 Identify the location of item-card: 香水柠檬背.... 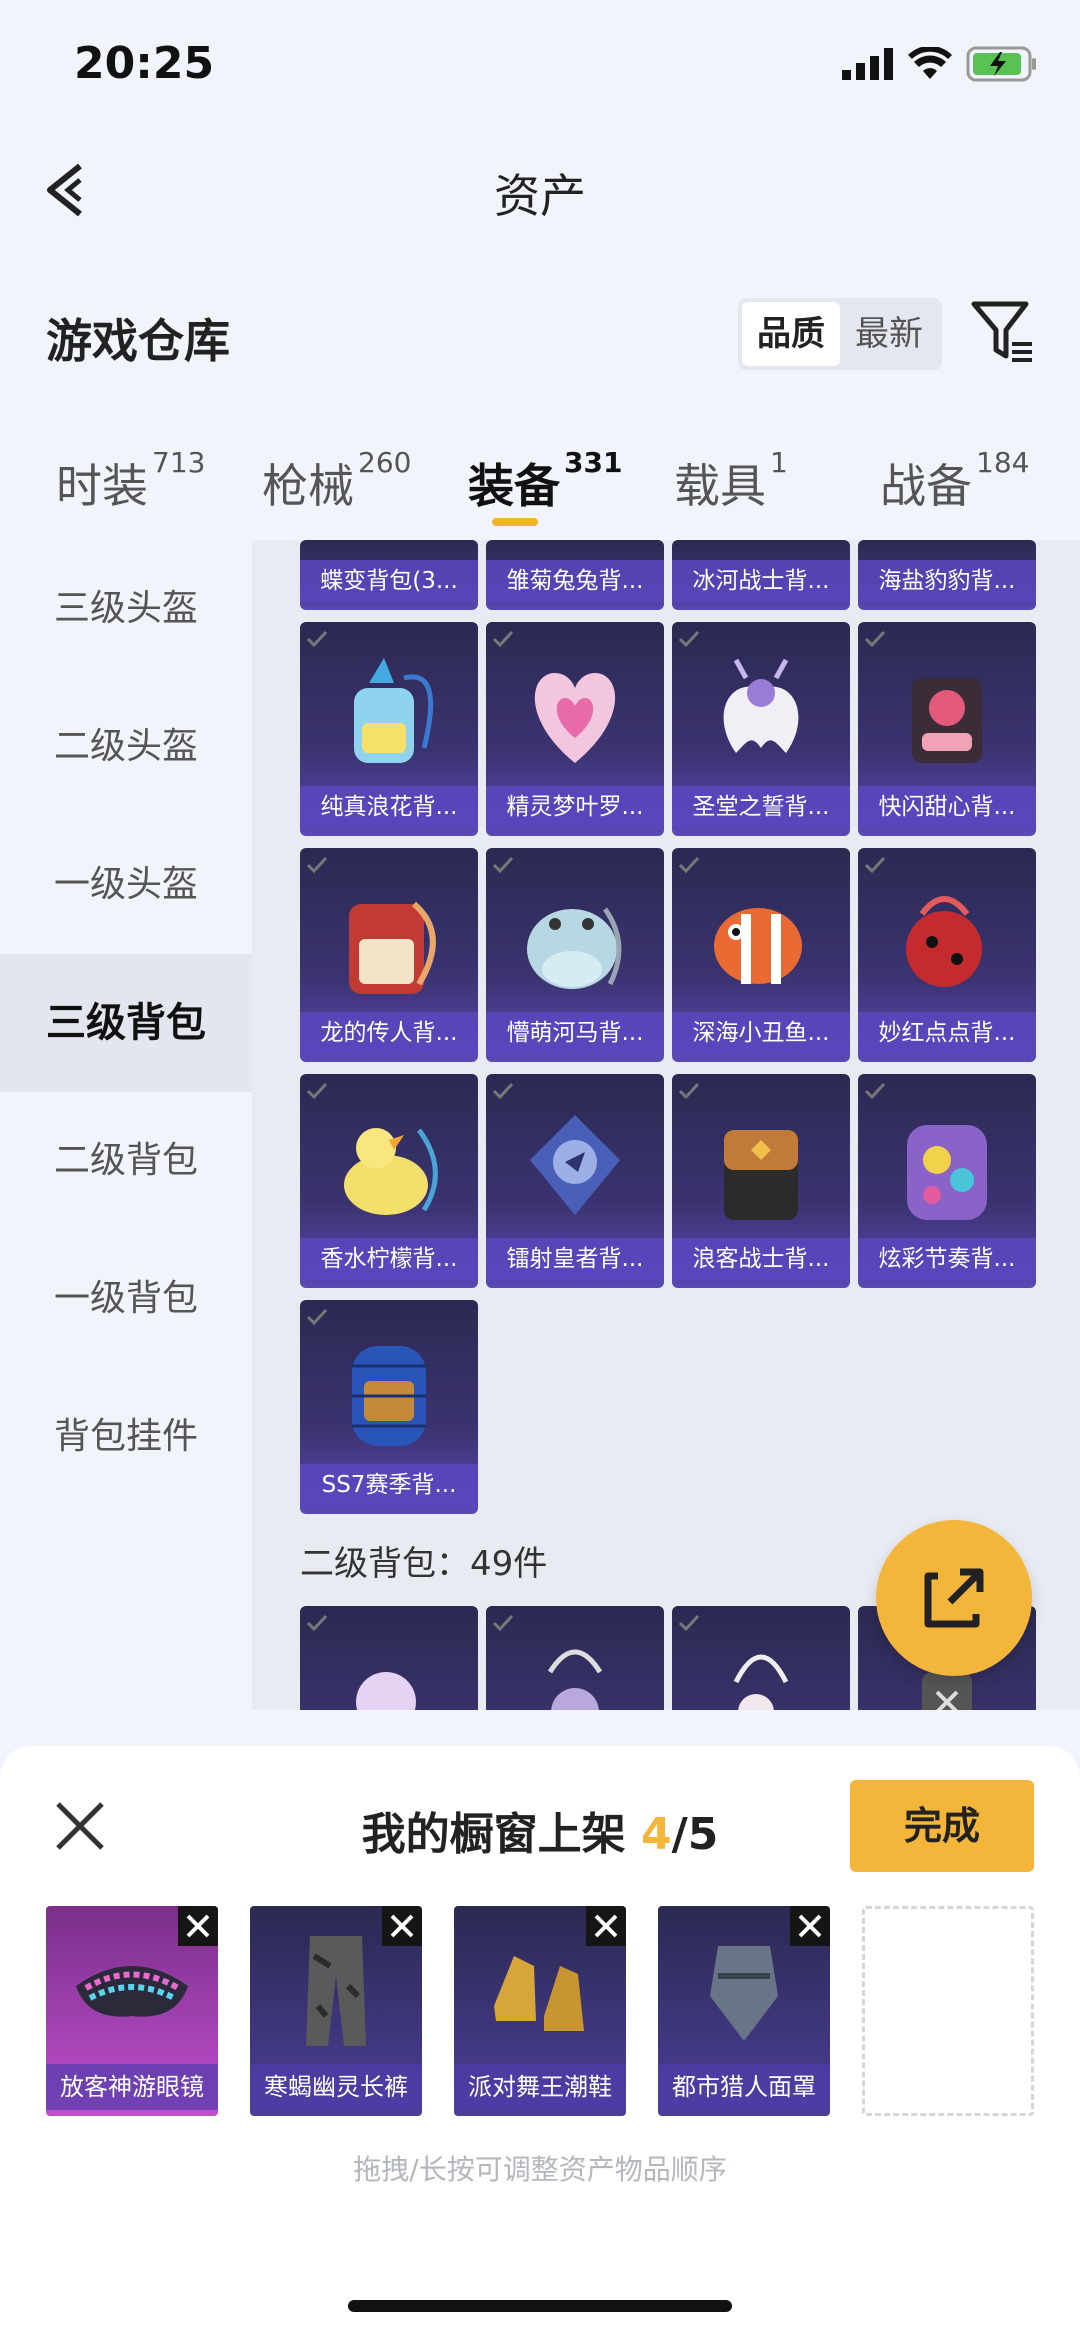
(389, 1181).